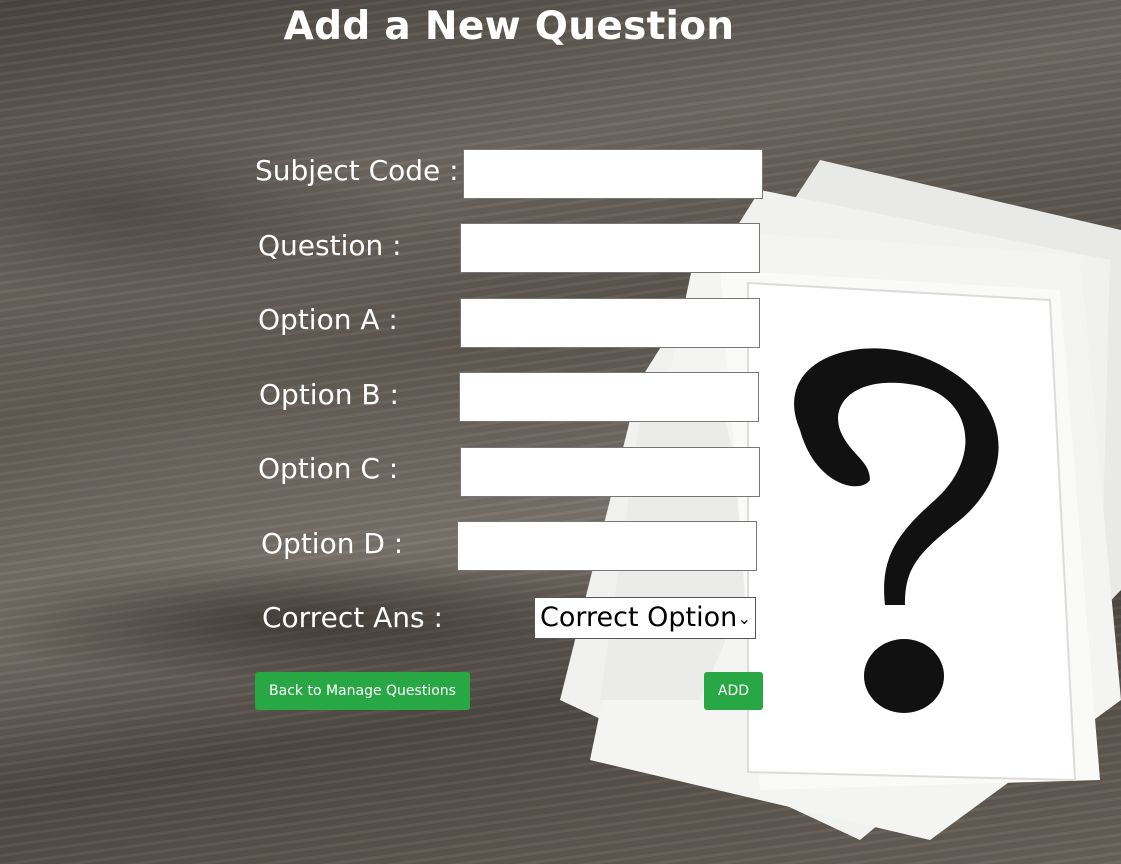  Describe the element at coordinates (509, 26) in the screenshot. I see `page-title: Add a New Question` at that location.